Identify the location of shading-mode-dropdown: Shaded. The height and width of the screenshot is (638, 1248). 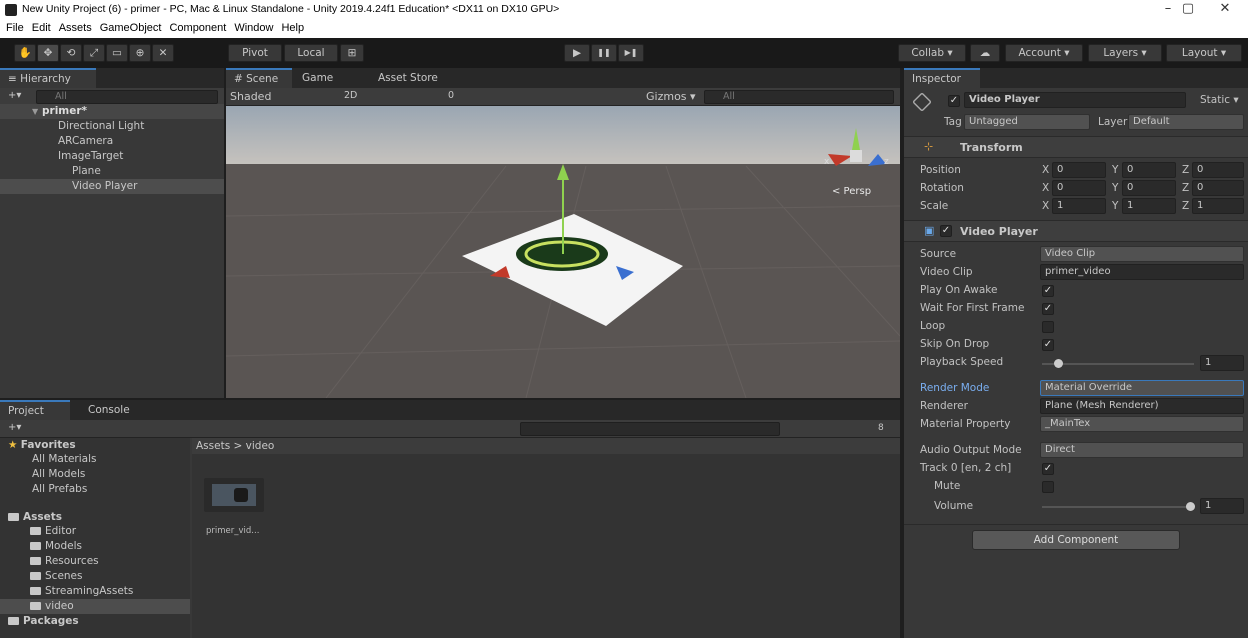
(250, 96).